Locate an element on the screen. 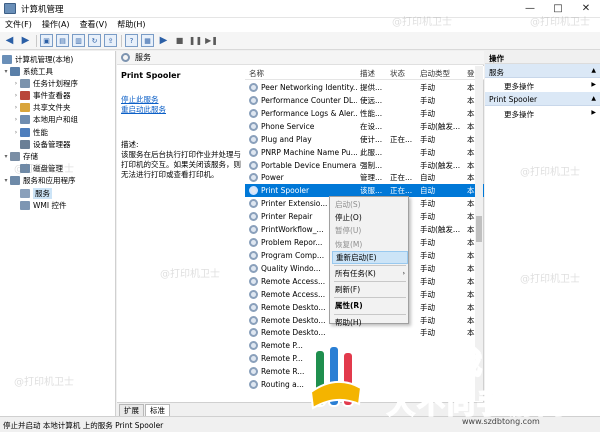 This screenshot has height=432, width=600. service-row: Phone Service 在设... 手动(触发... 本 is located at coordinates (364, 126).